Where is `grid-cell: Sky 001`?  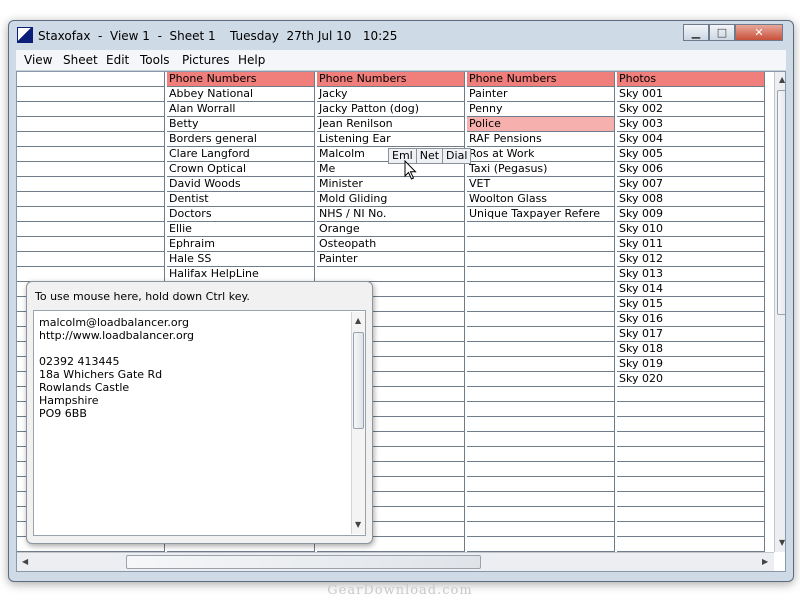 grid-cell: Sky 001 is located at coordinates (691, 94).